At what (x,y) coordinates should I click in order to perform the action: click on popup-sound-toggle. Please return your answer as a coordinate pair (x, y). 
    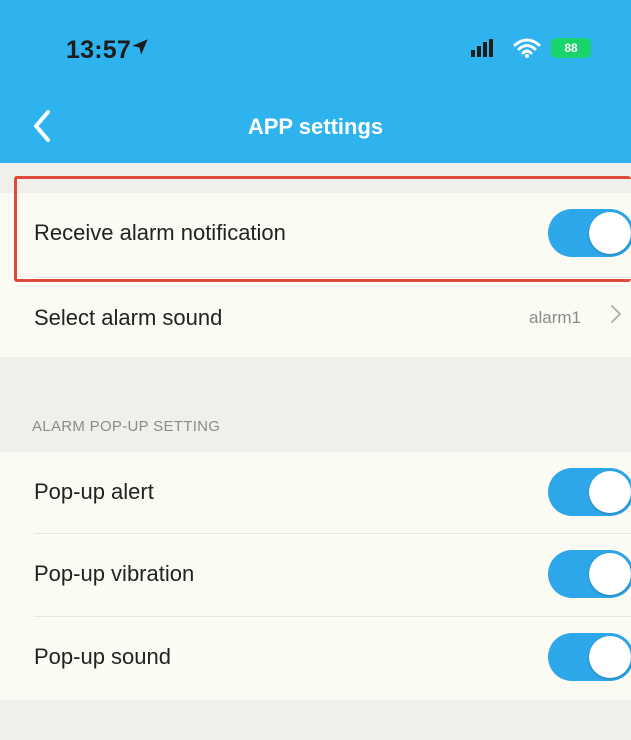
    Looking at the image, I should click on (589, 657).